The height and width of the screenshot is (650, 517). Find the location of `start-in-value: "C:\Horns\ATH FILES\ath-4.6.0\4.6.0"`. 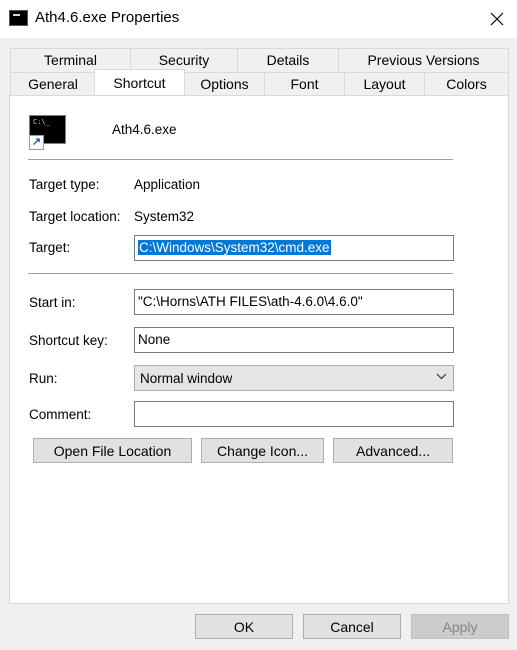

start-in-value: "C:\Horns\ATH FILES\ath-4.6.0\4.6.0" is located at coordinates (250, 301).